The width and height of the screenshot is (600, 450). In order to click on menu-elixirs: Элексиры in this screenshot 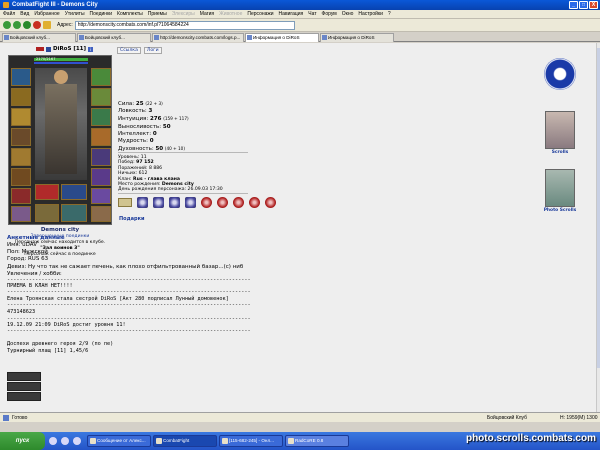, I will do `click(183, 14)`.